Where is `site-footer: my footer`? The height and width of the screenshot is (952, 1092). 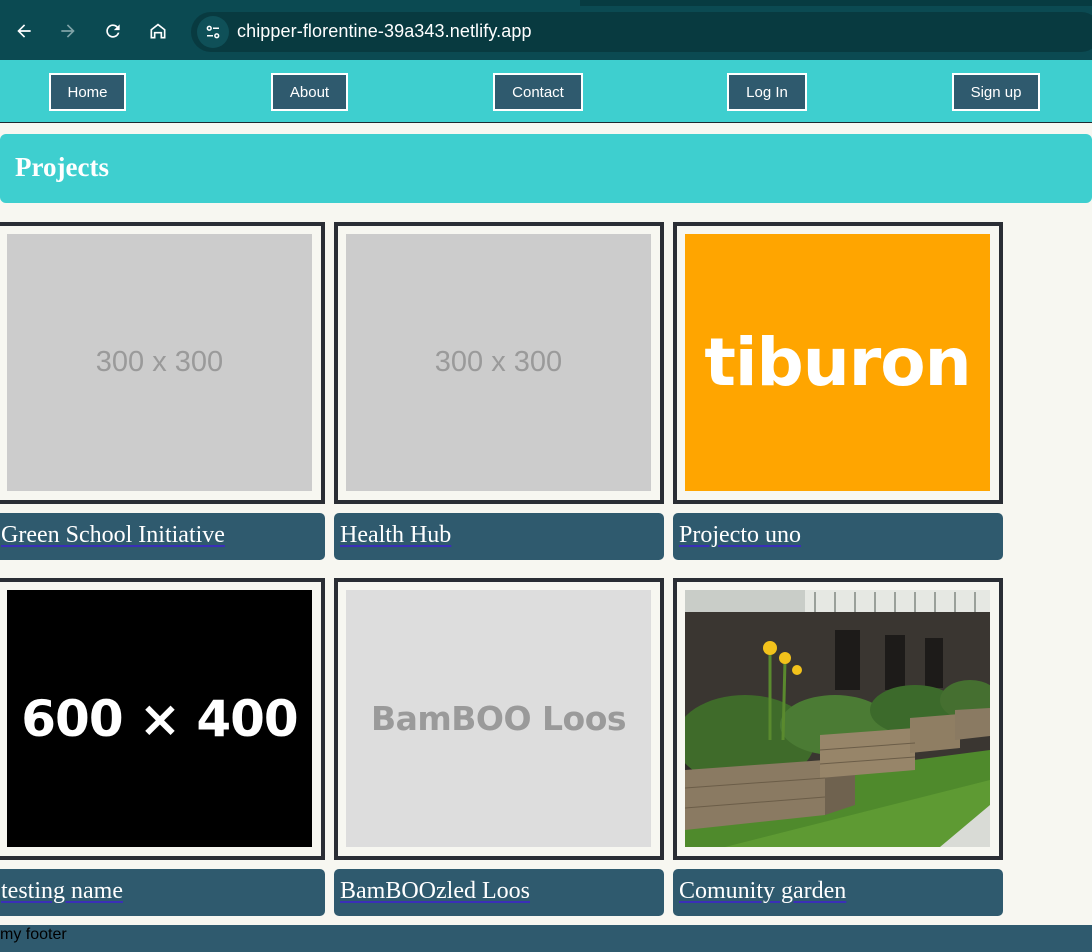 site-footer: my footer is located at coordinates (546, 938).